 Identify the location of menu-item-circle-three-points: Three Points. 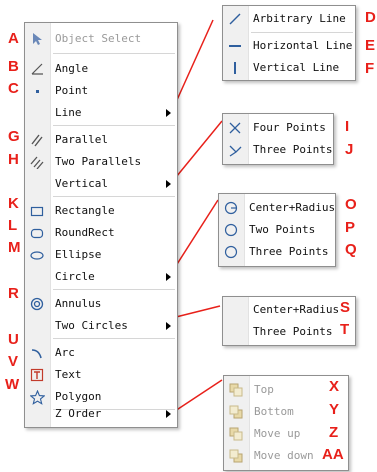
(277, 252).